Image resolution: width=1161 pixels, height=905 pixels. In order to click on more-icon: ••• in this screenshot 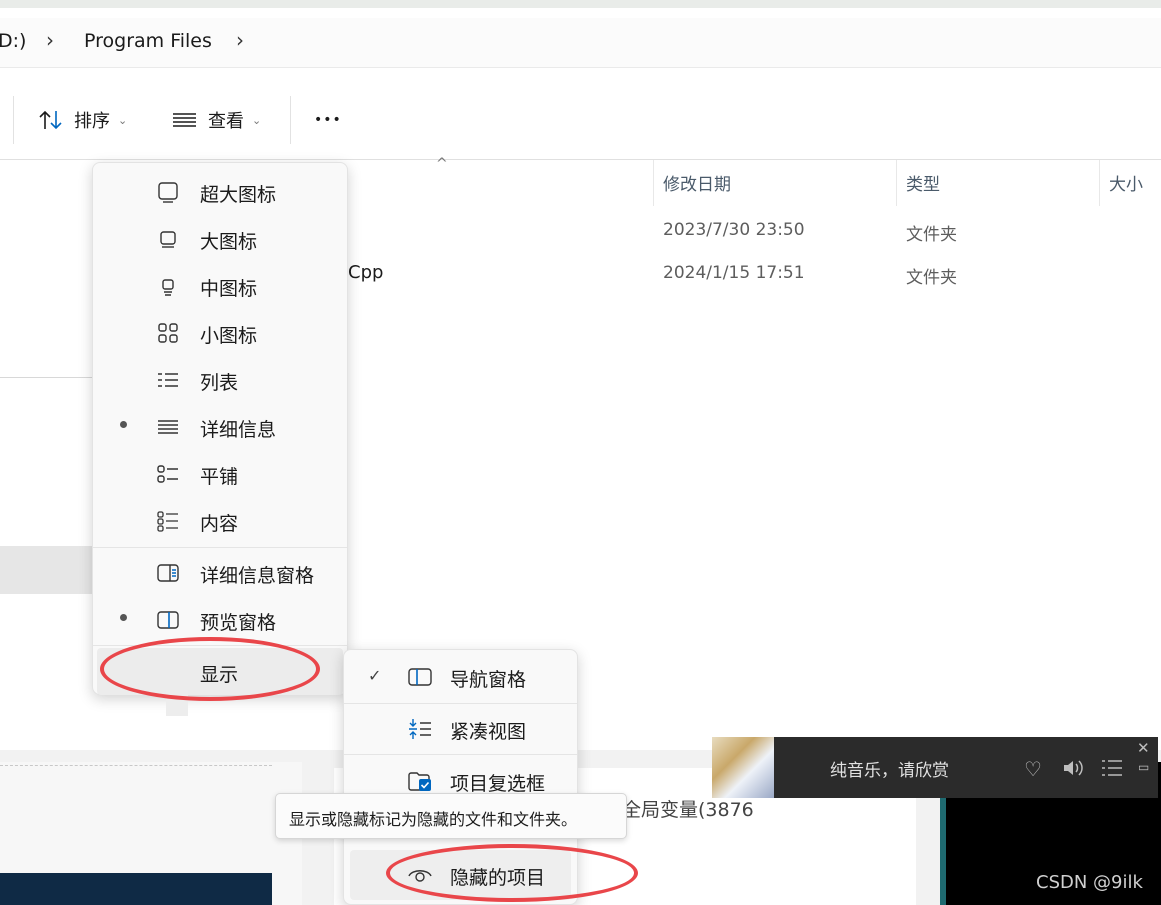, I will do `click(328, 120)`.